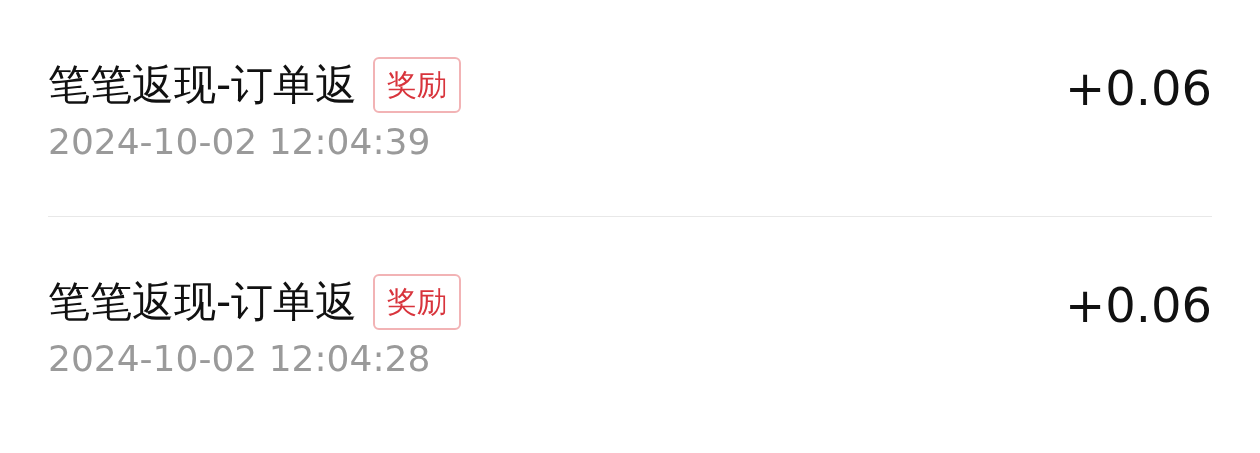 The height and width of the screenshot is (453, 1260). I want to click on record-time: 2024-10-02 12:04:28, so click(240, 359).